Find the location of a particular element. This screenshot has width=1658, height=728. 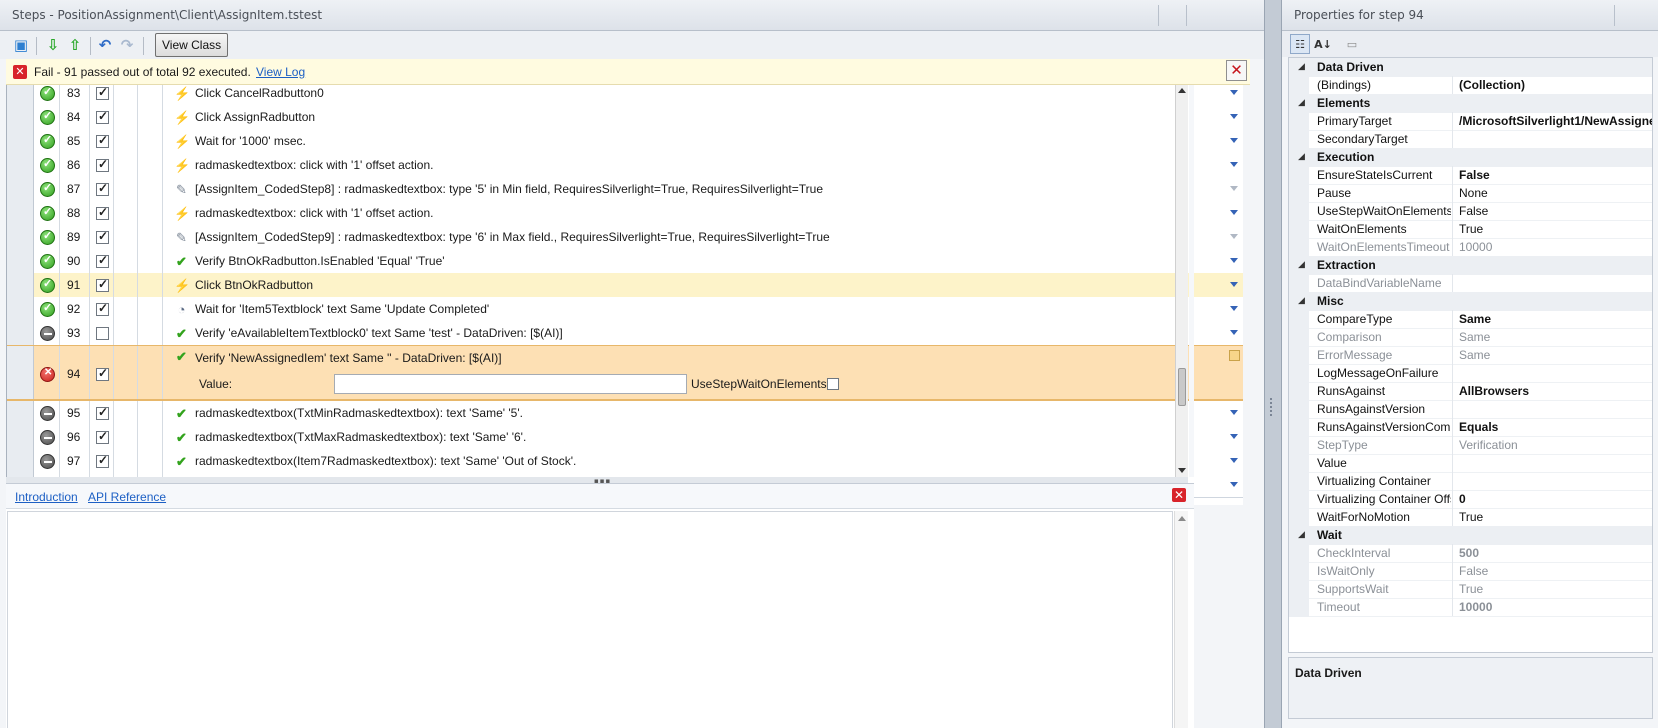

property-value: Equals is located at coordinates (1555, 427).